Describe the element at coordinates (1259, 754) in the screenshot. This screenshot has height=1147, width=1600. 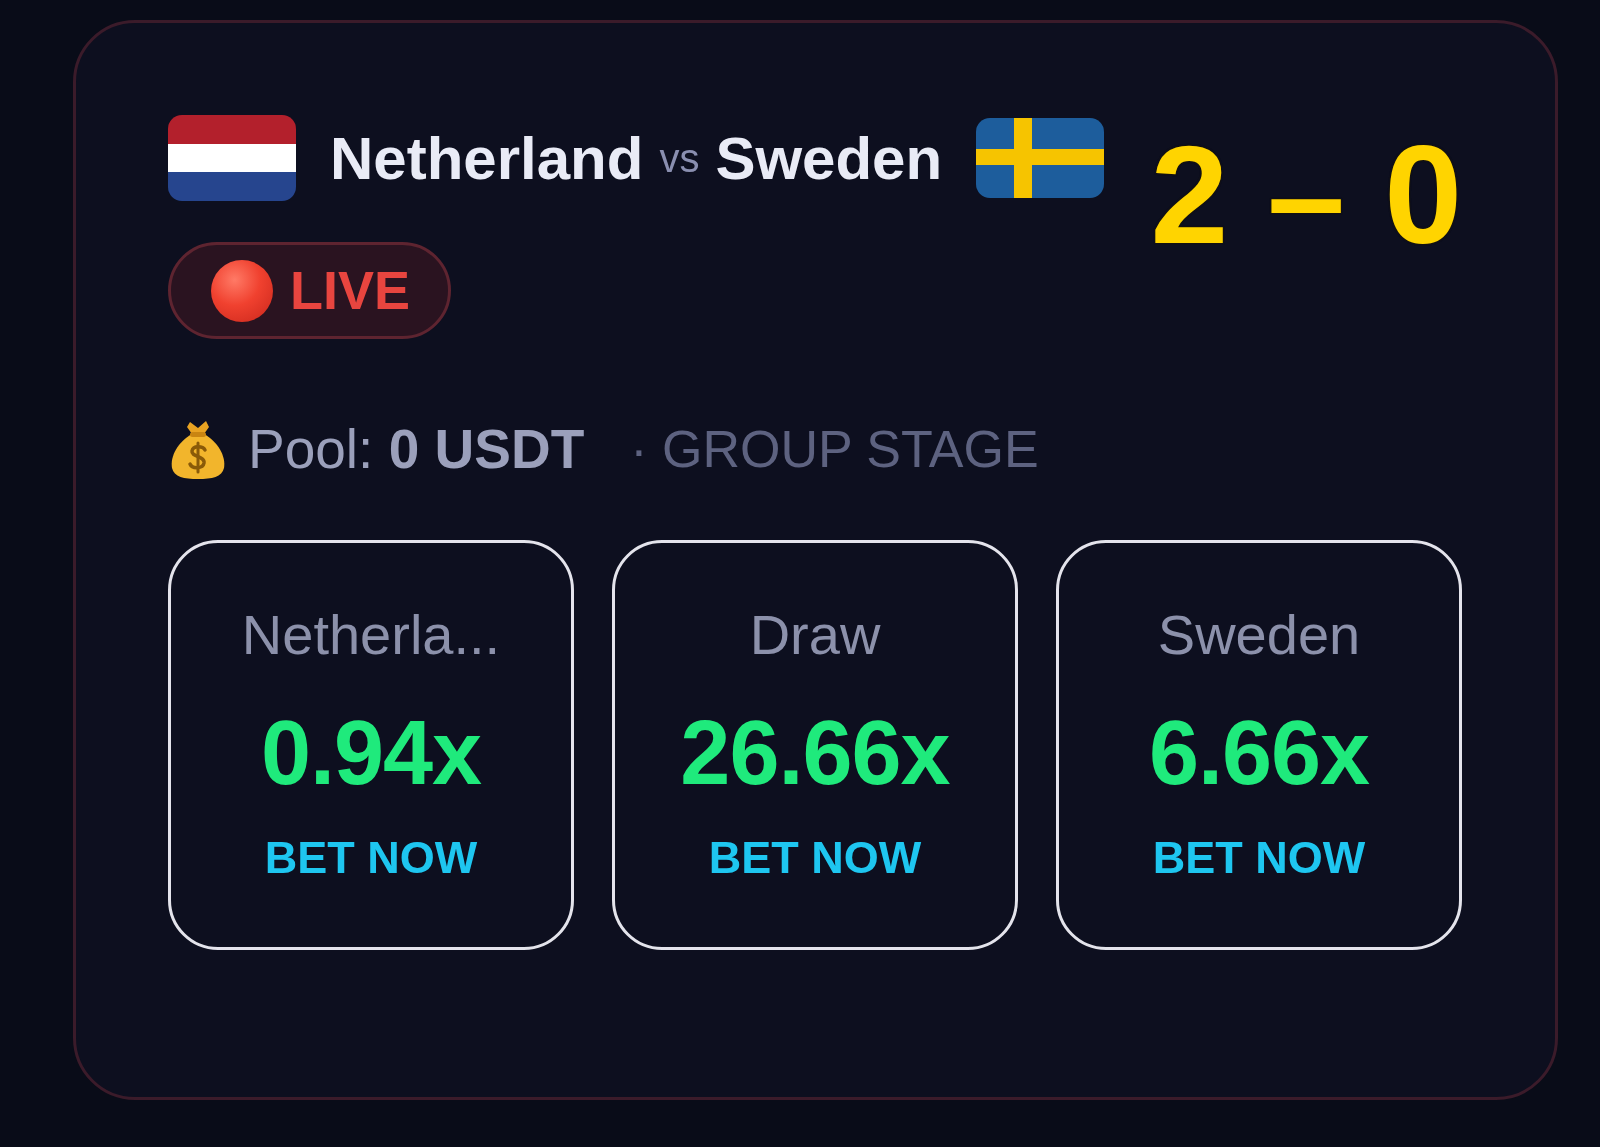
I see `odds-value: 6.66x` at that location.